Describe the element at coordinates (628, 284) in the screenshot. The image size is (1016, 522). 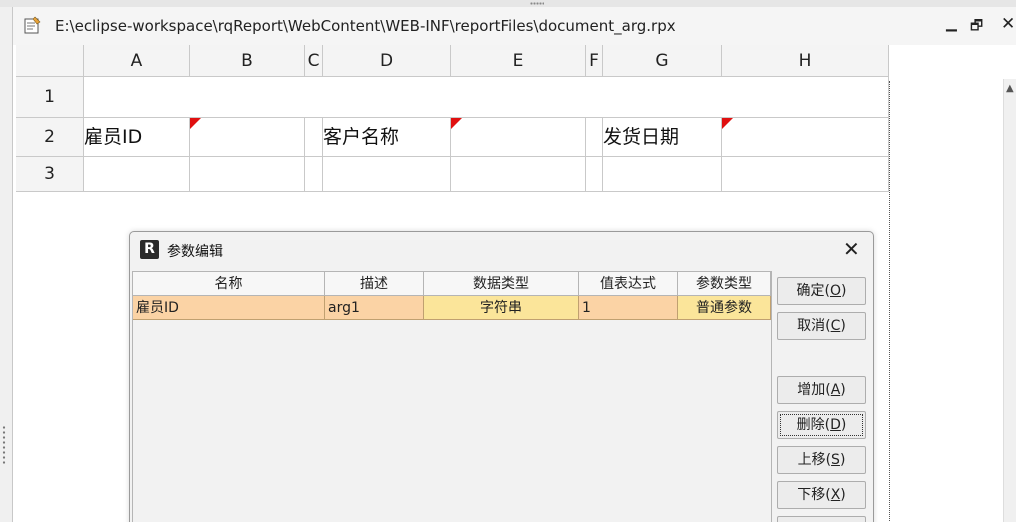
I see `col-header-value-expr: 值表达式` at that location.